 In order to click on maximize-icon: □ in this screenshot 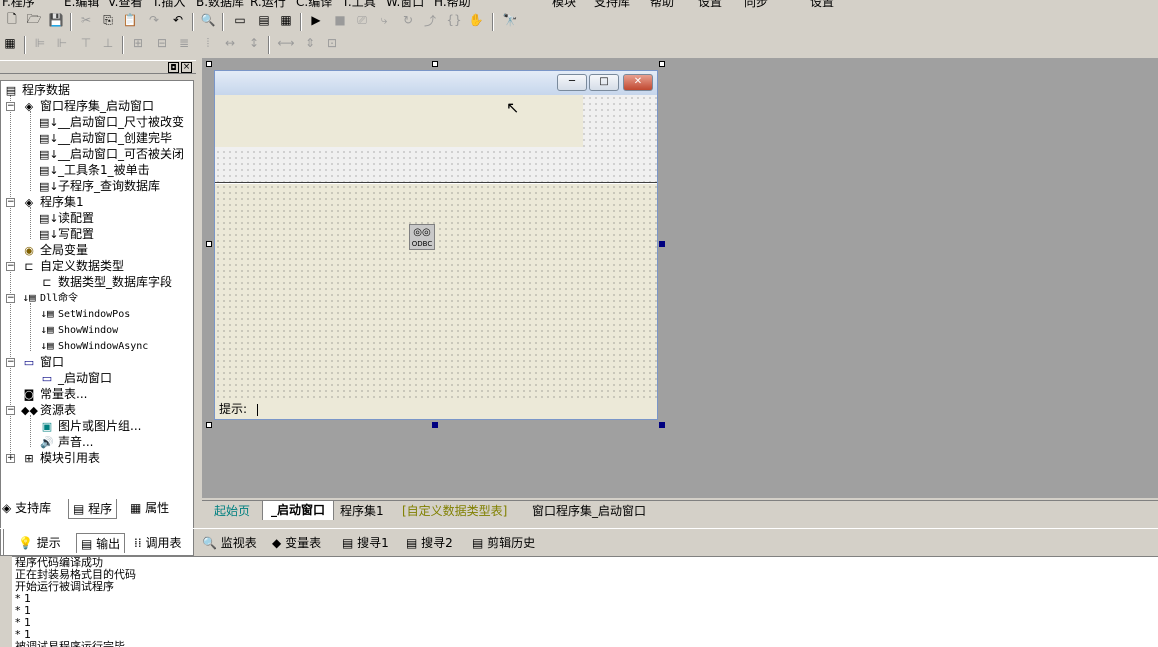, I will do `click(604, 82)`.